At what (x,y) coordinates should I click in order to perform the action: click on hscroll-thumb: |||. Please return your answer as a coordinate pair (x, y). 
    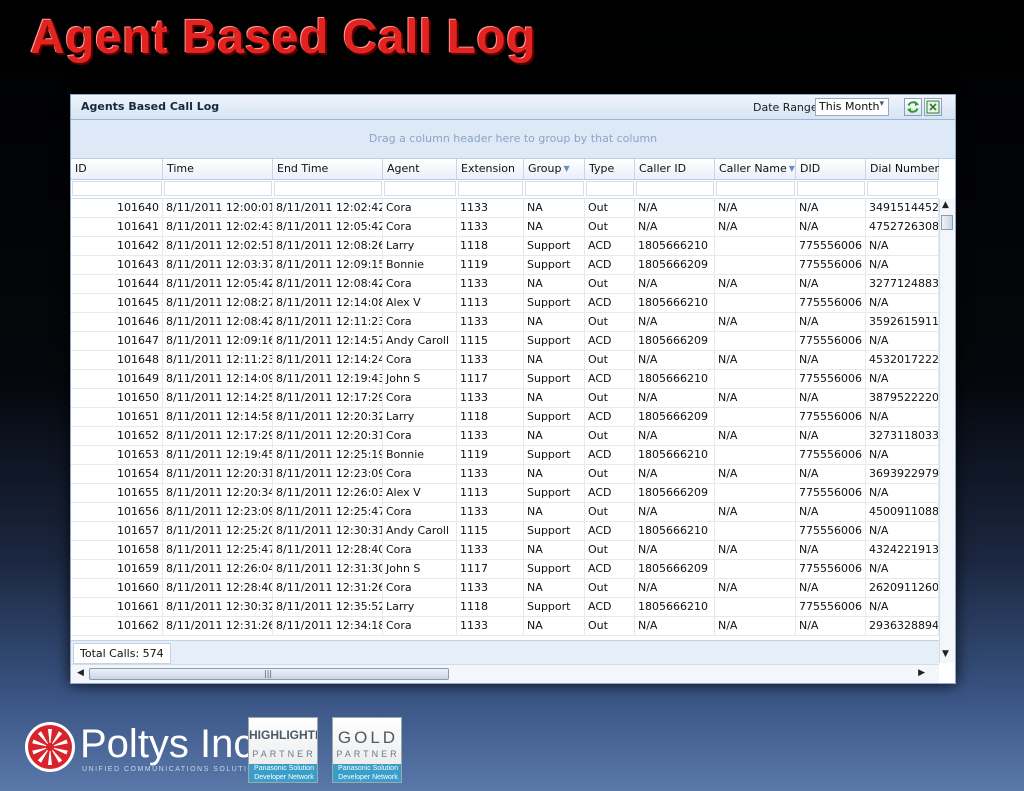
    Looking at the image, I should click on (269, 674).